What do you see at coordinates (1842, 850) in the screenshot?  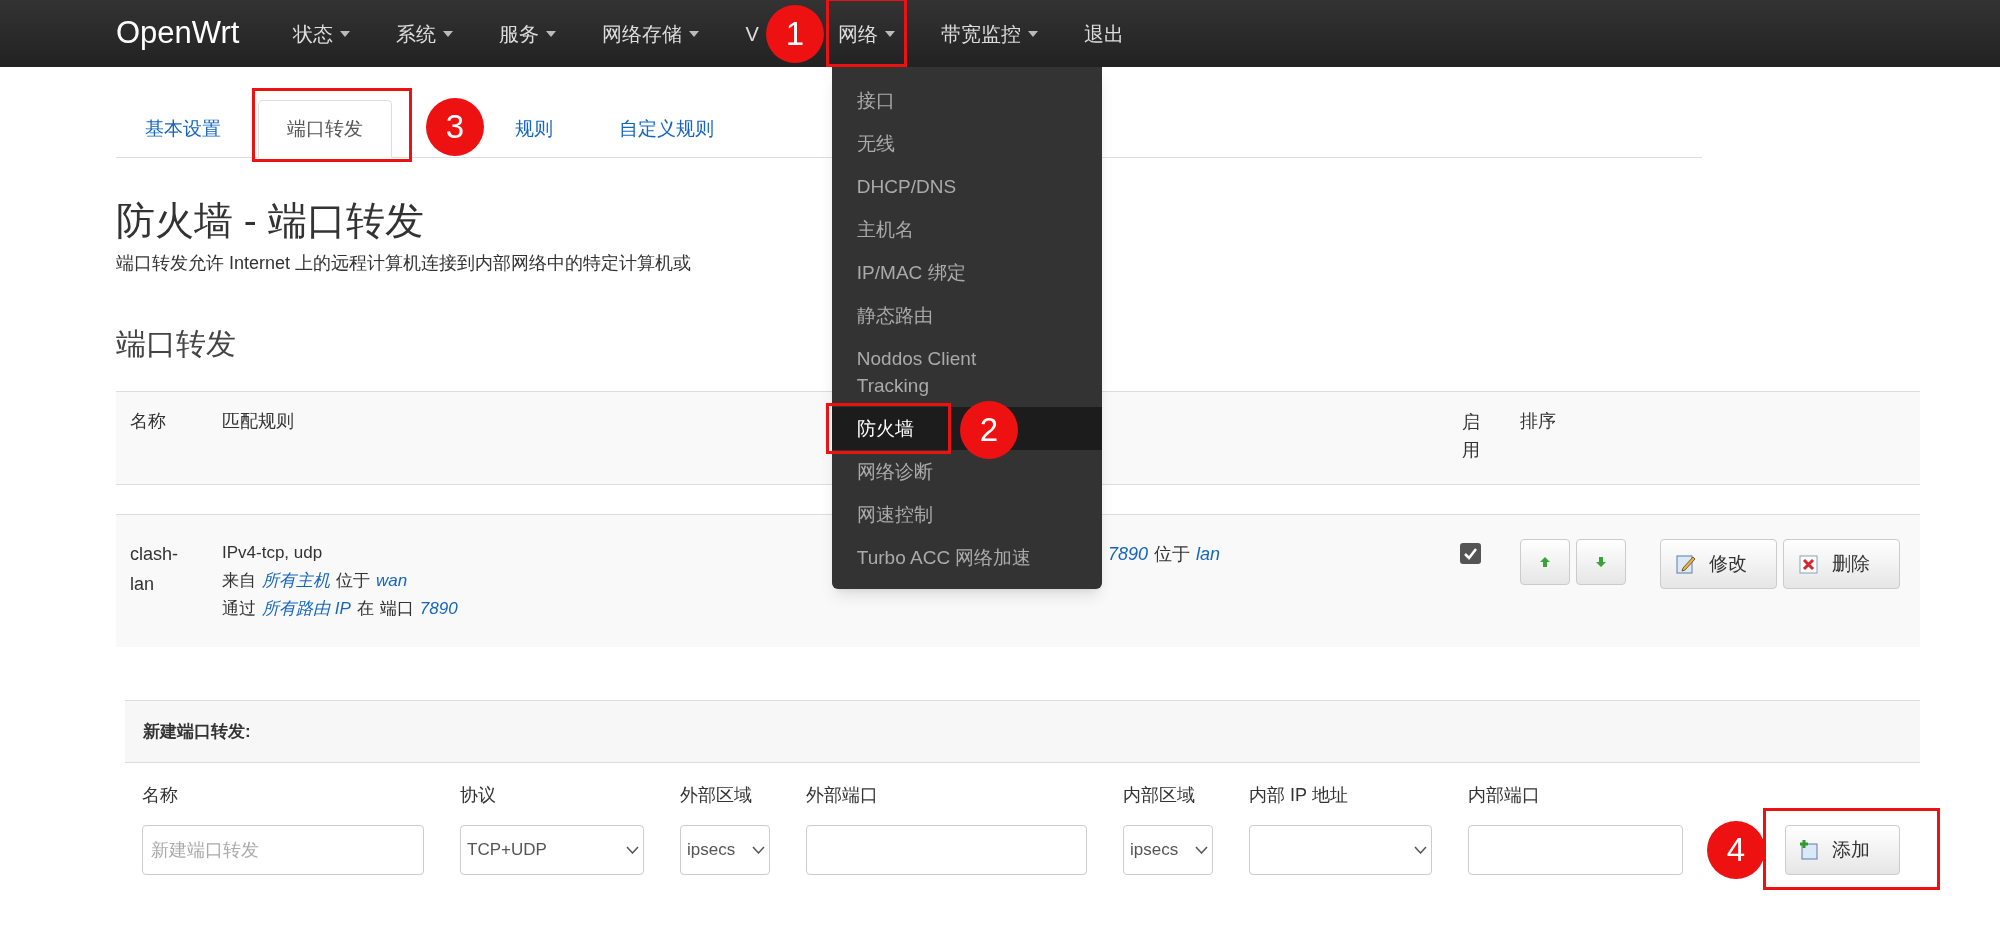 I see `add-button: 添加` at bounding box center [1842, 850].